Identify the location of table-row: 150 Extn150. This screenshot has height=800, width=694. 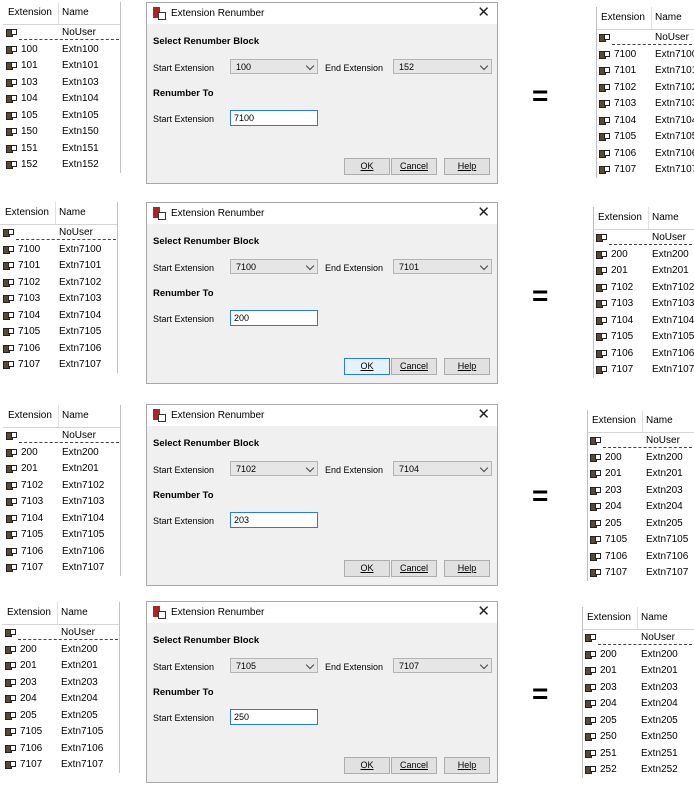
(62, 132).